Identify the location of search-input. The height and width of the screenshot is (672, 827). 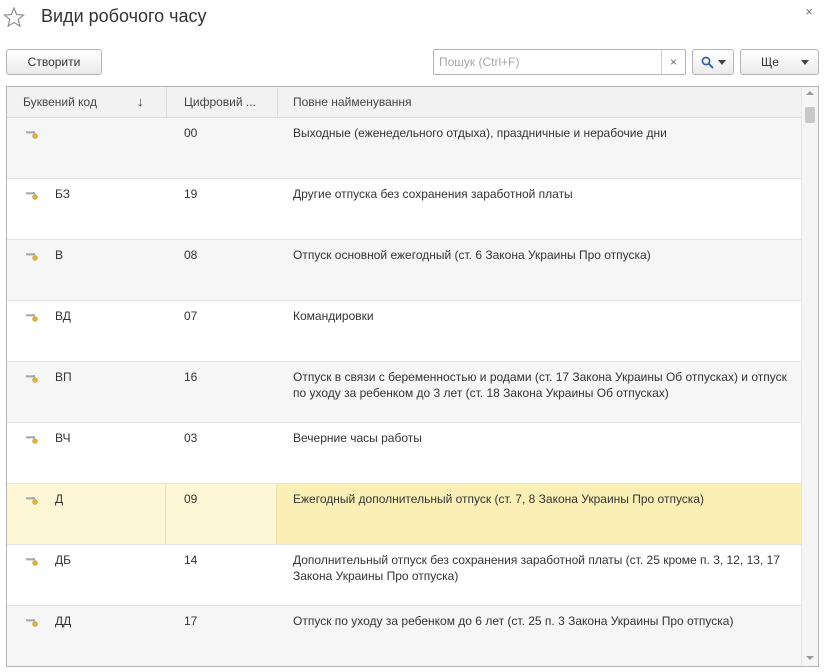
(548, 62).